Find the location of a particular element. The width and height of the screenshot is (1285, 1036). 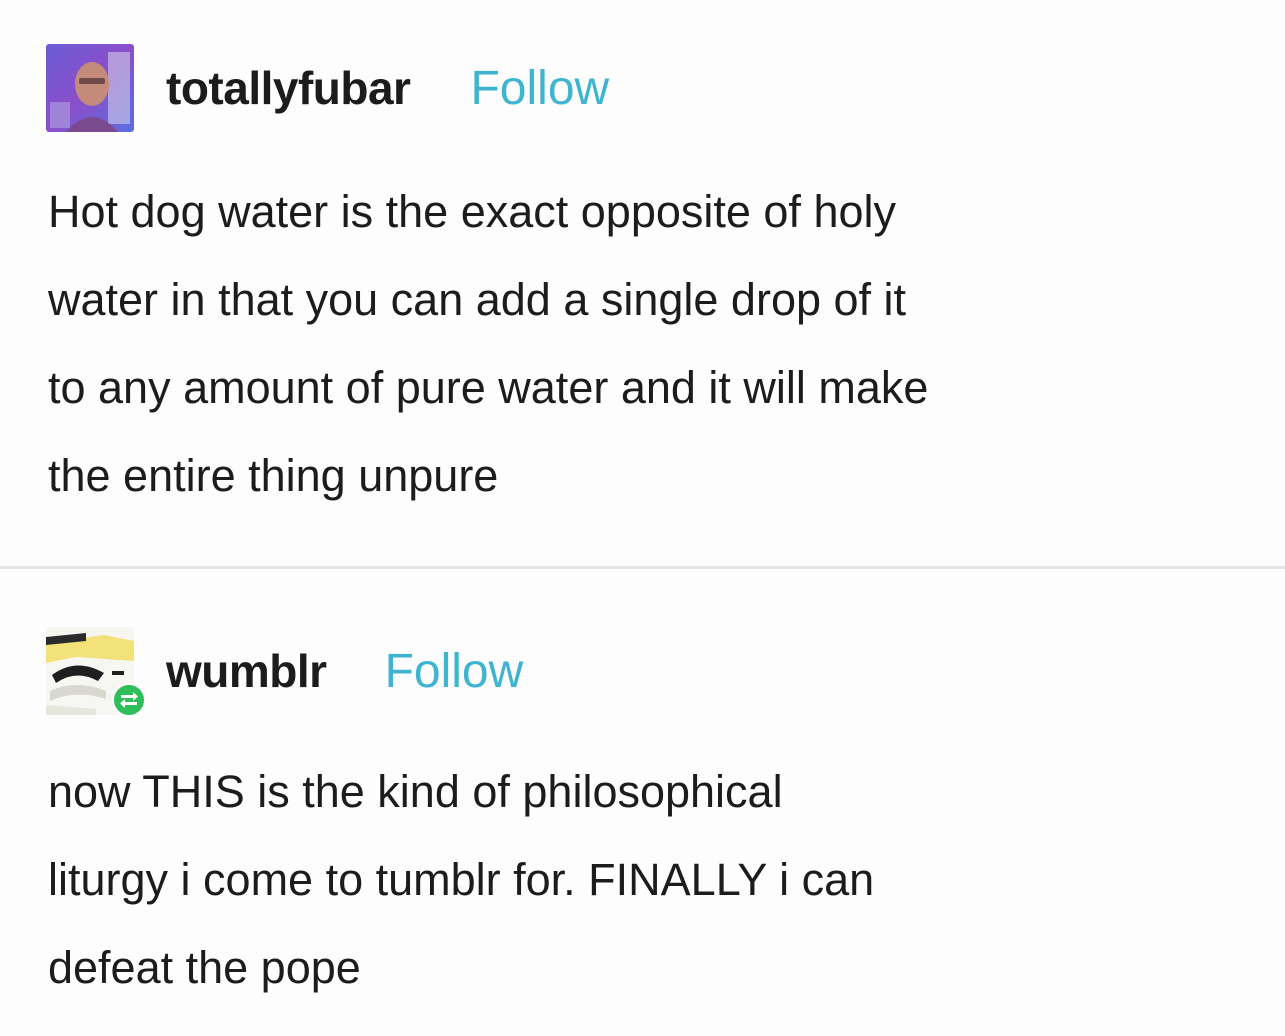

post-header: totallyfubar Follow is located at coordinates (327, 88).